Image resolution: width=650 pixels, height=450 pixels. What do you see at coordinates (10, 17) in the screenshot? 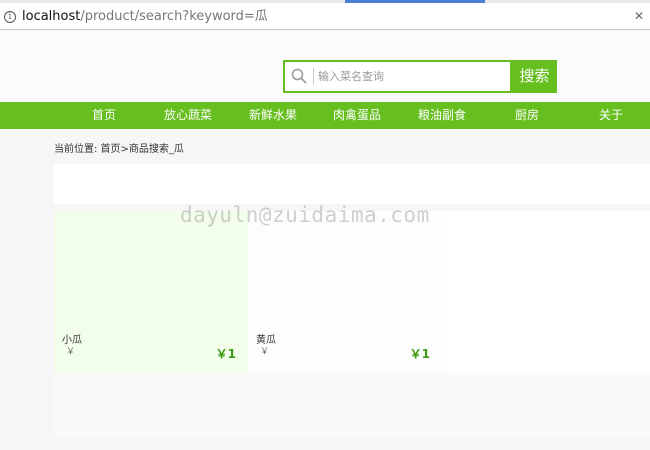
I see `info-icon: i` at bounding box center [10, 17].